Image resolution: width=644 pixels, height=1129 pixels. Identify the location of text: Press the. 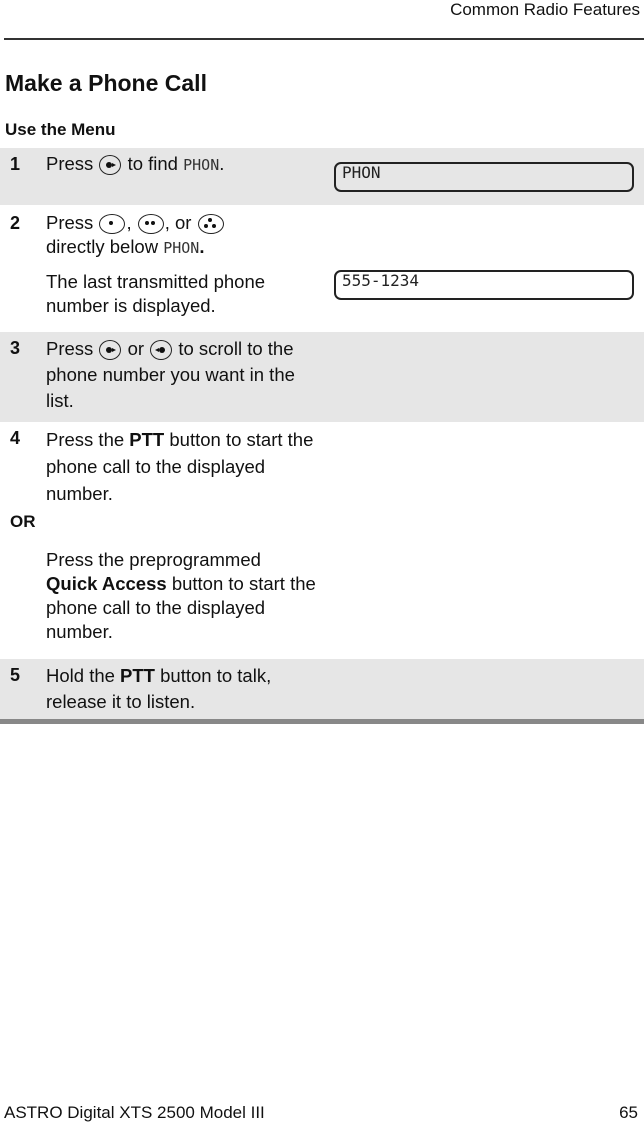
(85, 439).